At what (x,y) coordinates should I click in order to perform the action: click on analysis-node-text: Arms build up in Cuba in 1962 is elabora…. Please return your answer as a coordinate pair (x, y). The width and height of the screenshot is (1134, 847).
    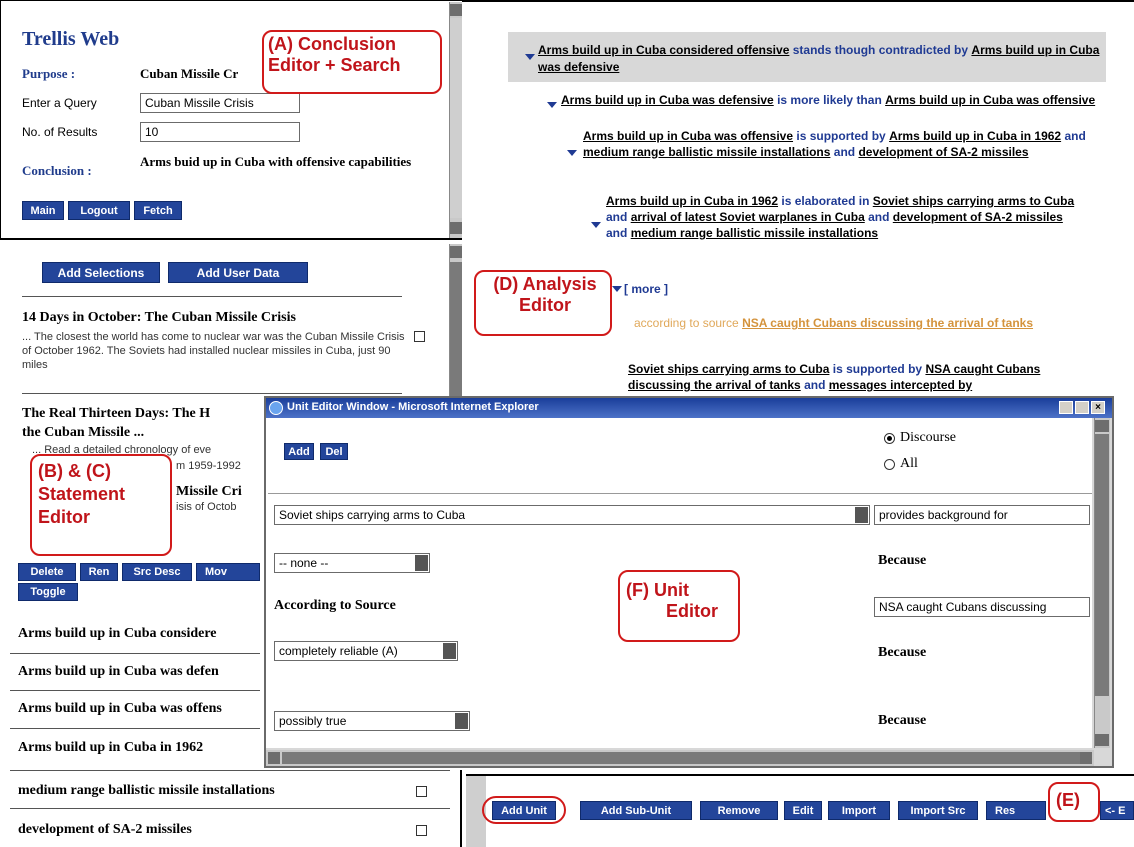
    Looking at the image, I should click on (840, 217).